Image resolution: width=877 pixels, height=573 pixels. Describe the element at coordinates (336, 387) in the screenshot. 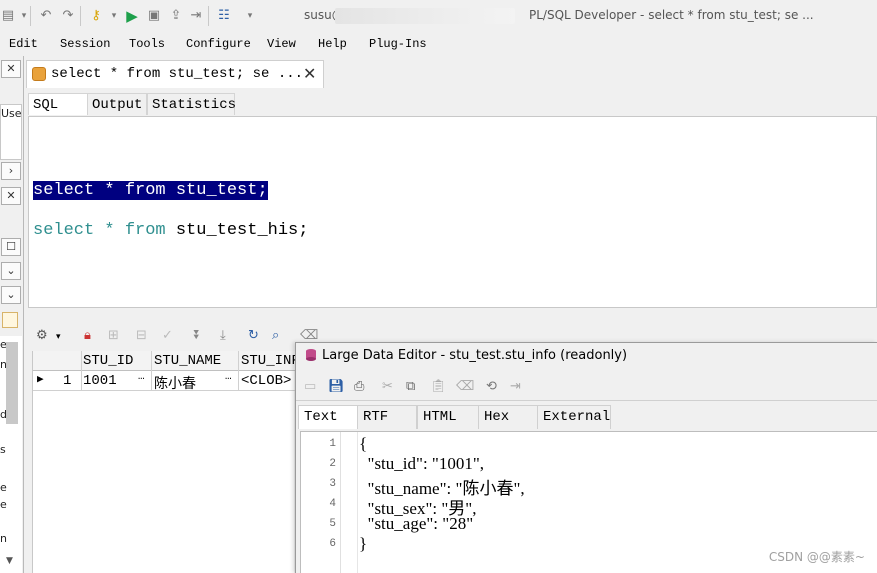

I see `save-icon: 💾︎` at that location.